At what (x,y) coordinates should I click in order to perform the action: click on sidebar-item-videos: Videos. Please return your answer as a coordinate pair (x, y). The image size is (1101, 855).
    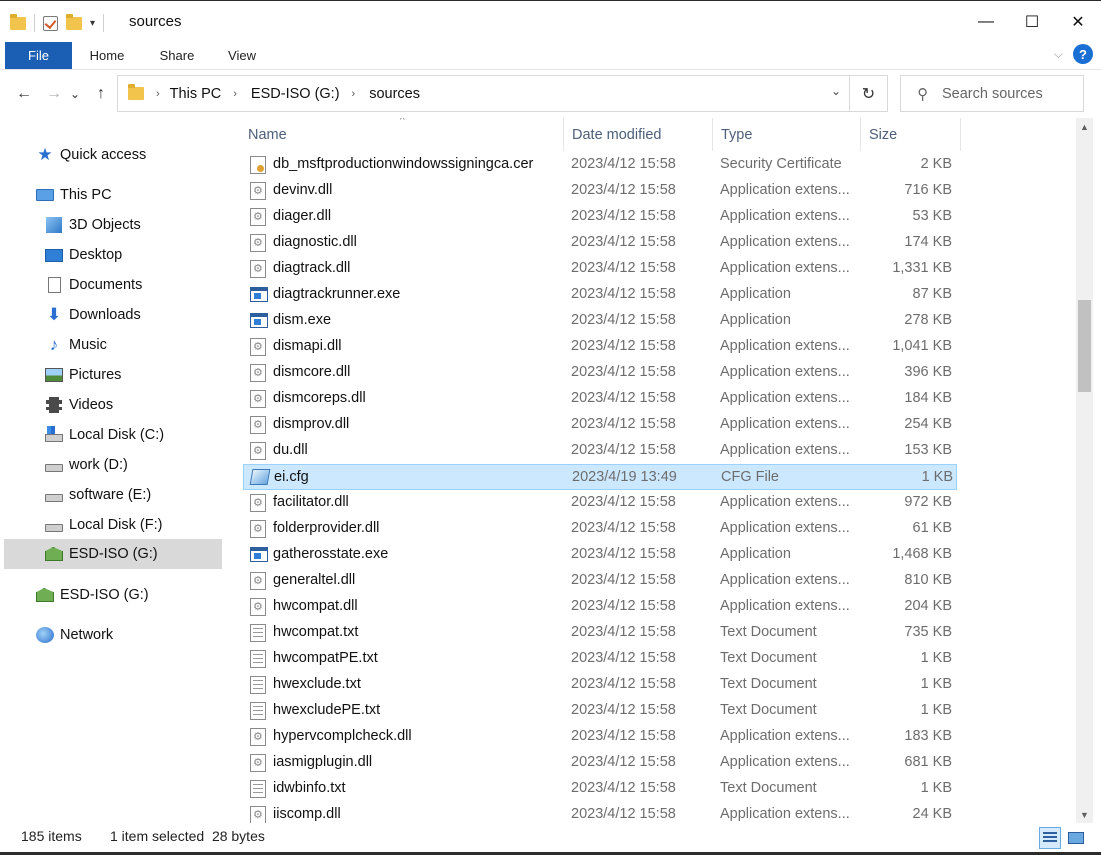
    Looking at the image, I should click on (111, 405).